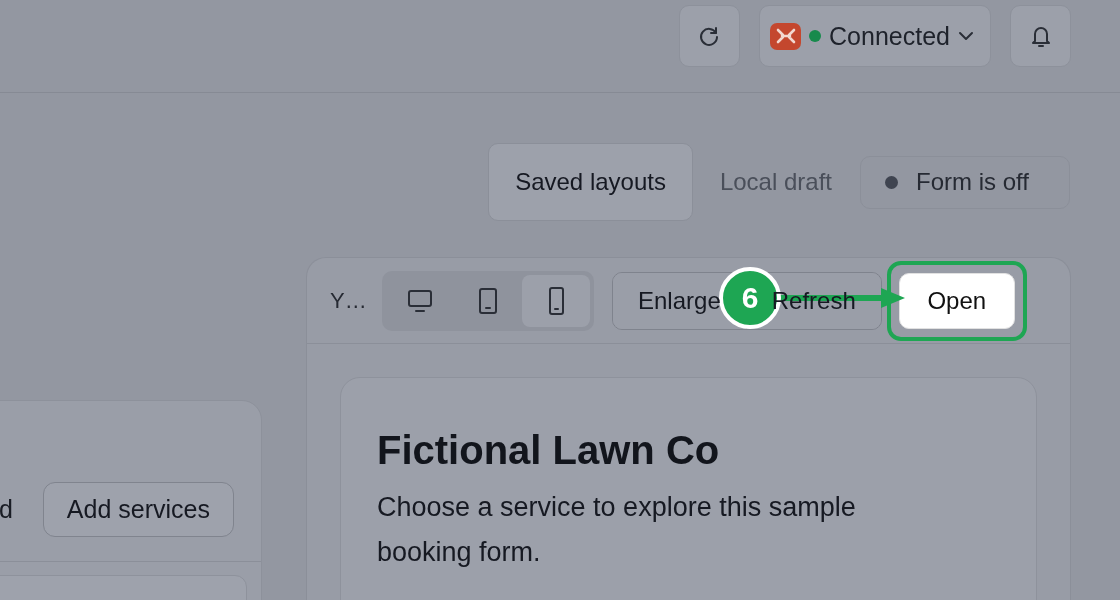 This screenshot has height=600, width=1120. Describe the element at coordinates (972, 182) in the screenshot. I see `status-label: Form is off` at that location.